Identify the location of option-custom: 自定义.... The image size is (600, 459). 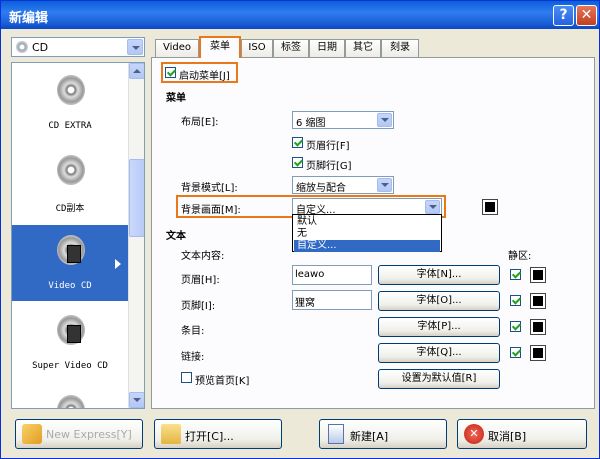
(367, 246).